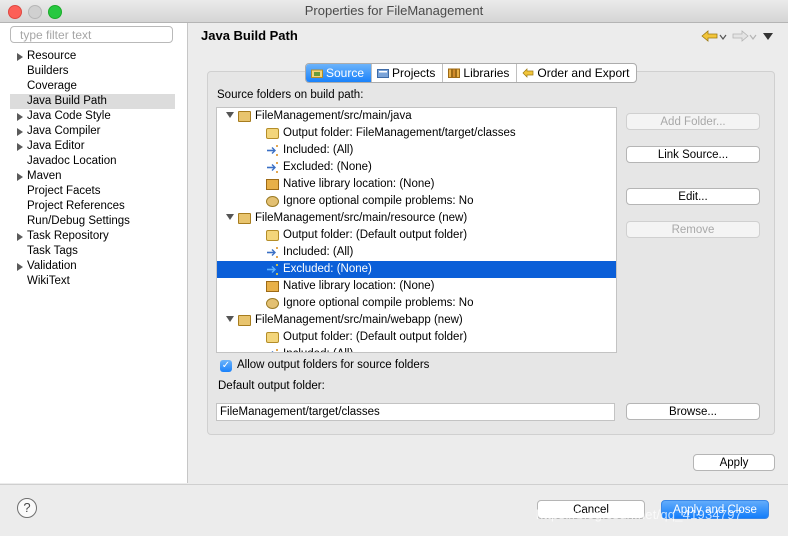 The height and width of the screenshot is (536, 788). What do you see at coordinates (416, 116) in the screenshot?
I see `tree-row: FileManagement/src/main/java` at bounding box center [416, 116].